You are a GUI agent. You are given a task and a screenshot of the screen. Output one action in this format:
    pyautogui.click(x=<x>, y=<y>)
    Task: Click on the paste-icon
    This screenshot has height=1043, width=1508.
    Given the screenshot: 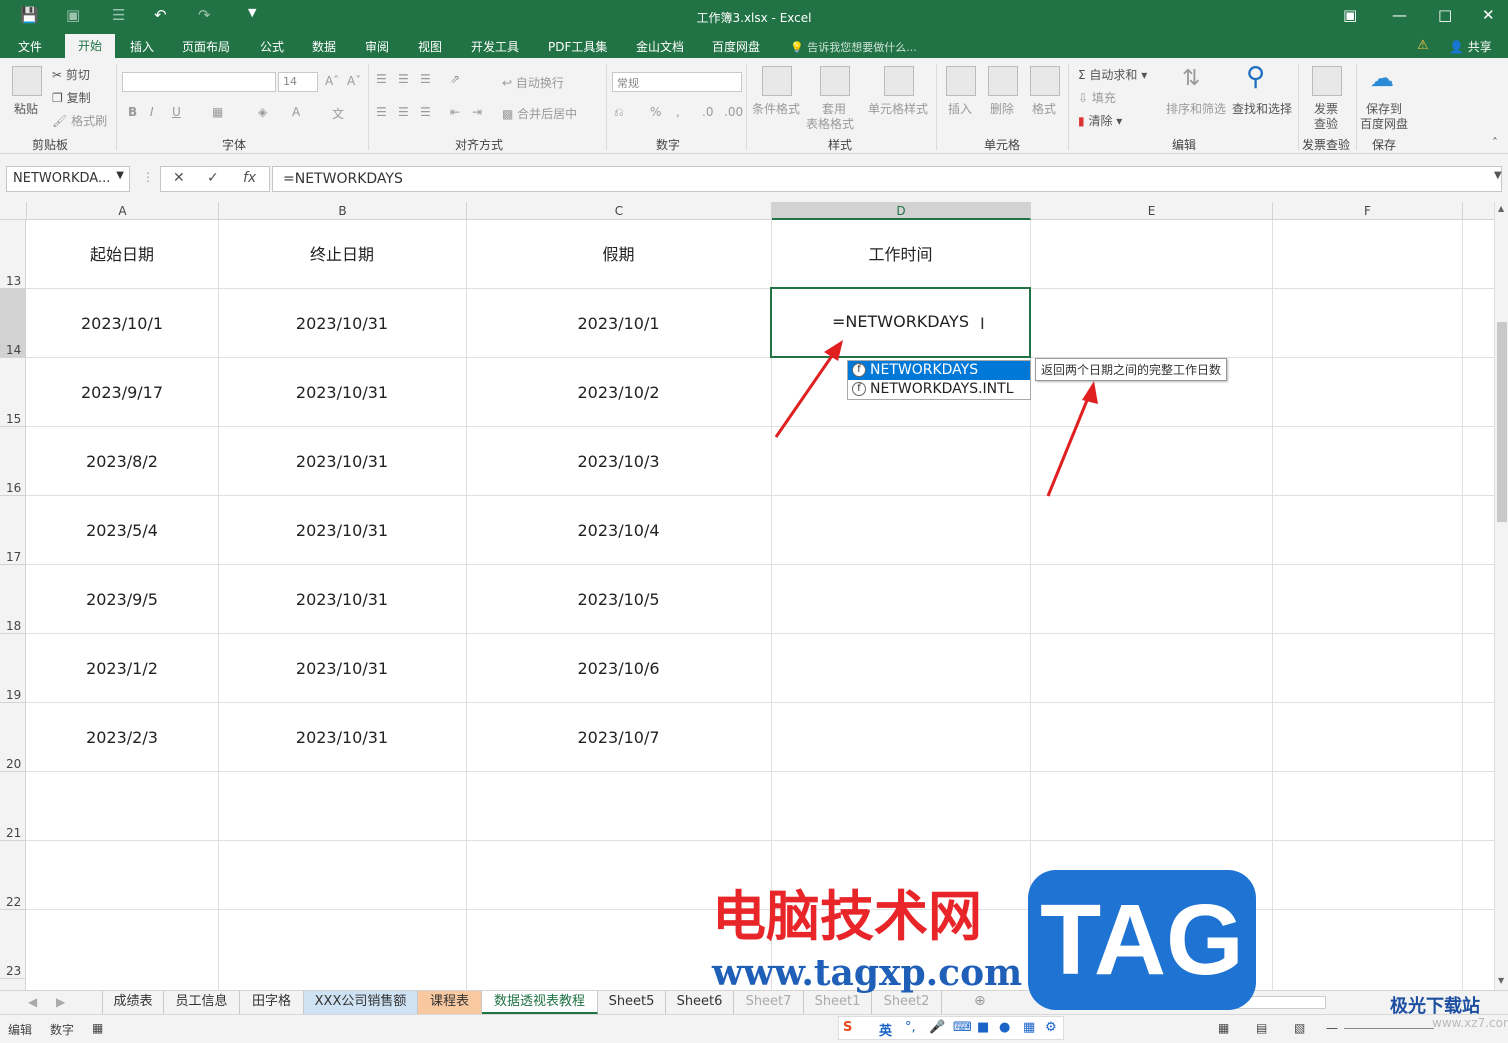 What is the action you would take?
    pyautogui.click(x=27, y=81)
    